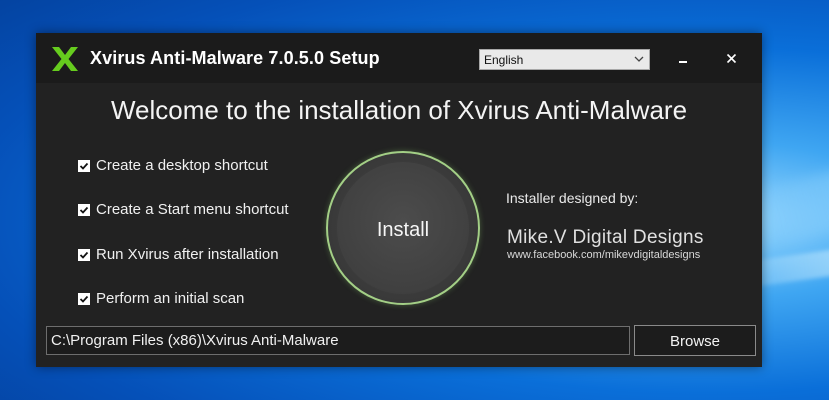  Describe the element at coordinates (235, 58) in the screenshot. I see `window-title: Xvirus Anti-Malware 7.0.5.0 Setup` at that location.